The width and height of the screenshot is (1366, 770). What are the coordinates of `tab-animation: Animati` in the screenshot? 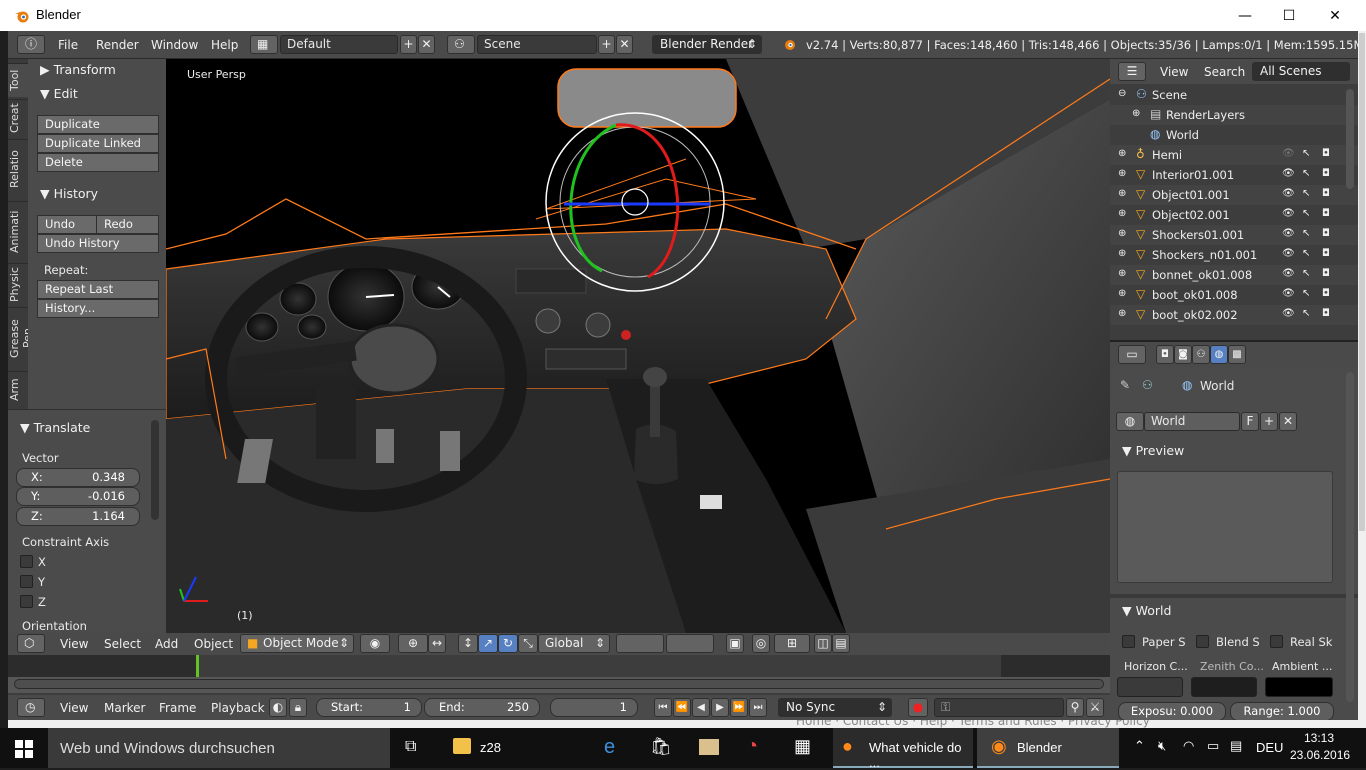 It's located at (18, 231).